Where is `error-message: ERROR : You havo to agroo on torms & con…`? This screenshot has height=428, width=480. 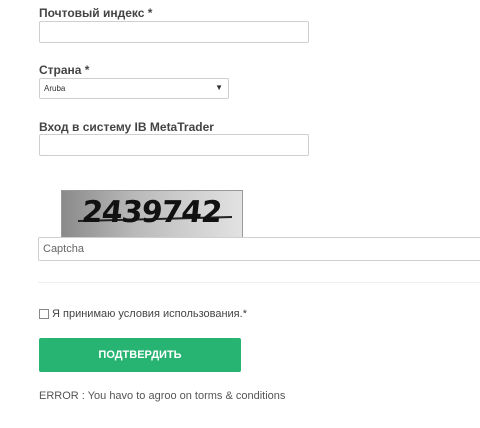
error-message: ERROR : You havo to agroo on torms & con… is located at coordinates (162, 396).